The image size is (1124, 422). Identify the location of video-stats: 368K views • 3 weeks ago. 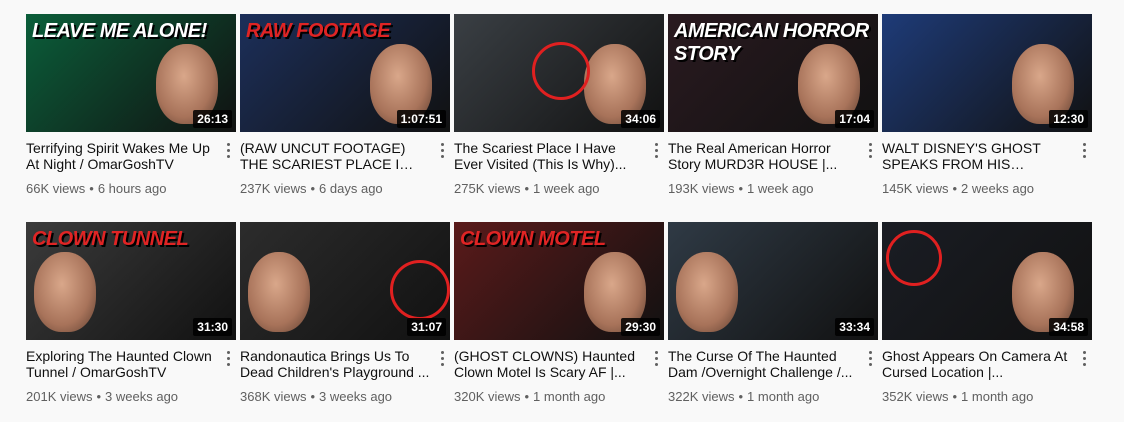
(345, 396).